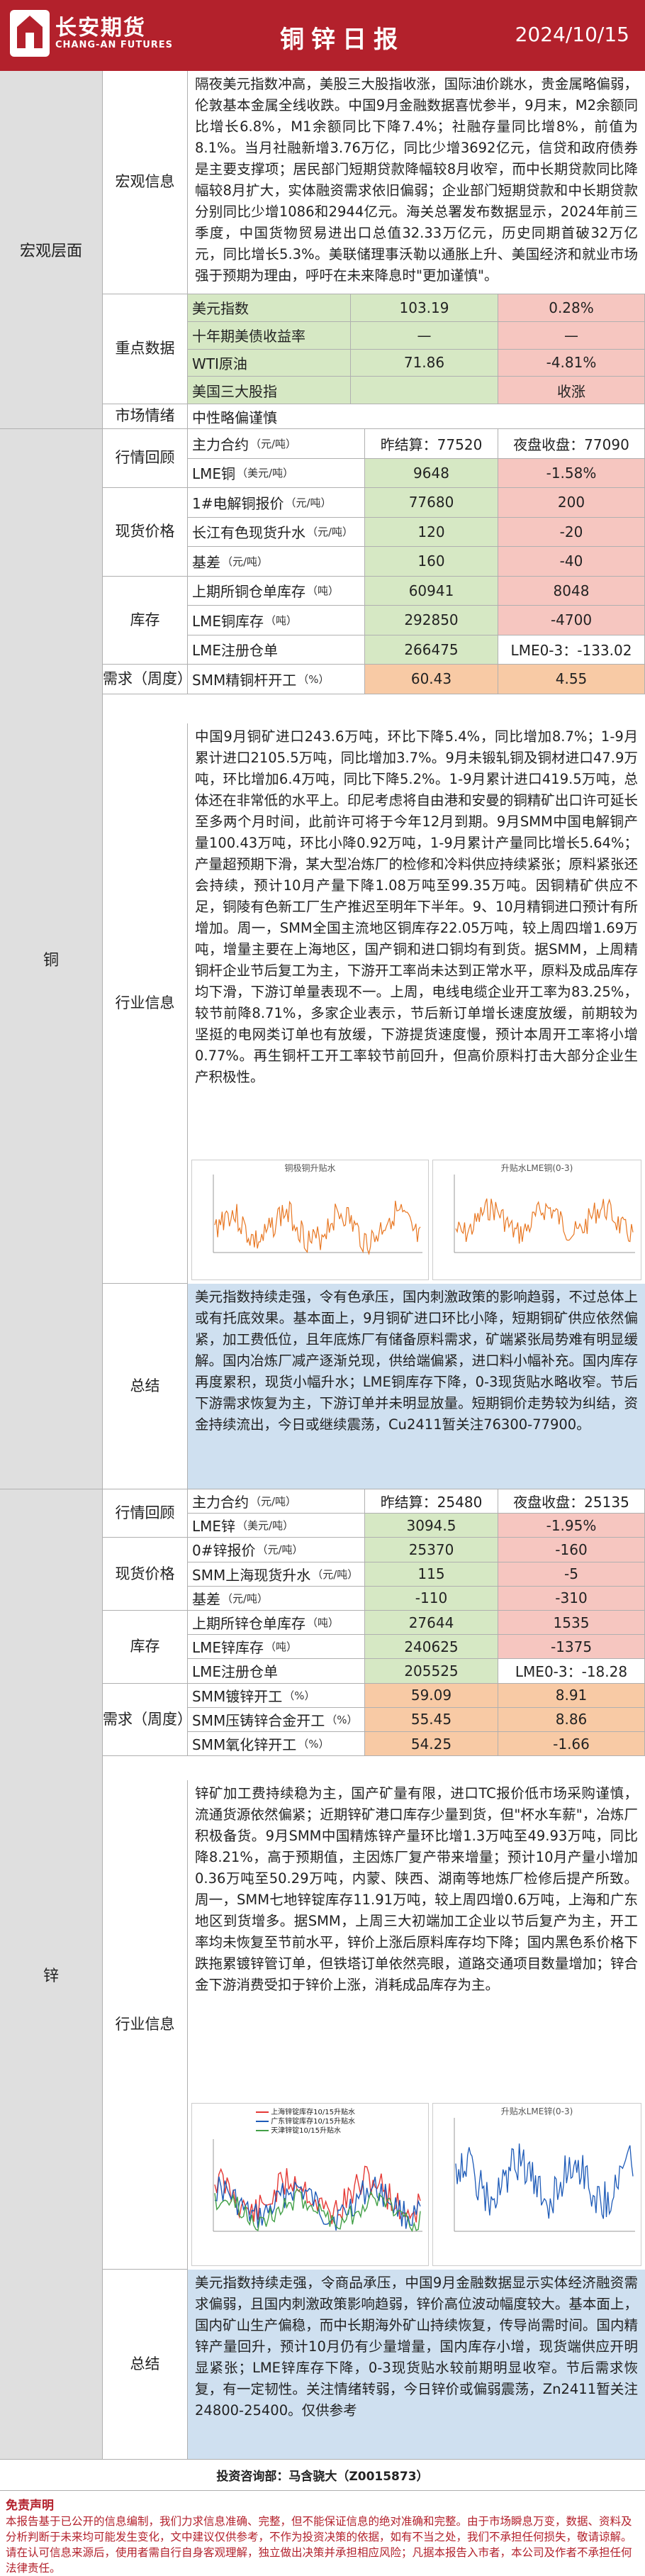 This screenshot has width=645, height=2576. What do you see at coordinates (238, 1696) in the screenshot?
I see `zinc-demand-item: SMM镀锌开工` at bounding box center [238, 1696].